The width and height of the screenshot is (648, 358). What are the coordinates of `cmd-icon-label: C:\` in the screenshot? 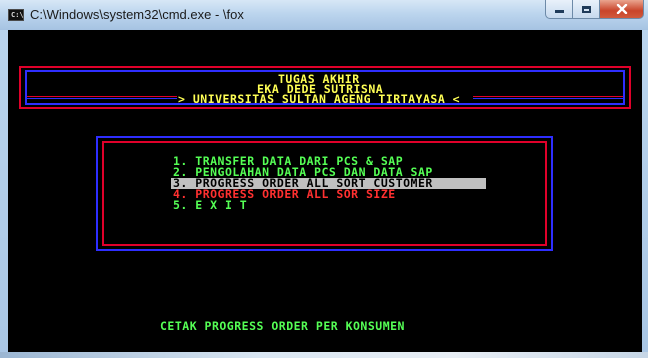 It's located at (17, 15).